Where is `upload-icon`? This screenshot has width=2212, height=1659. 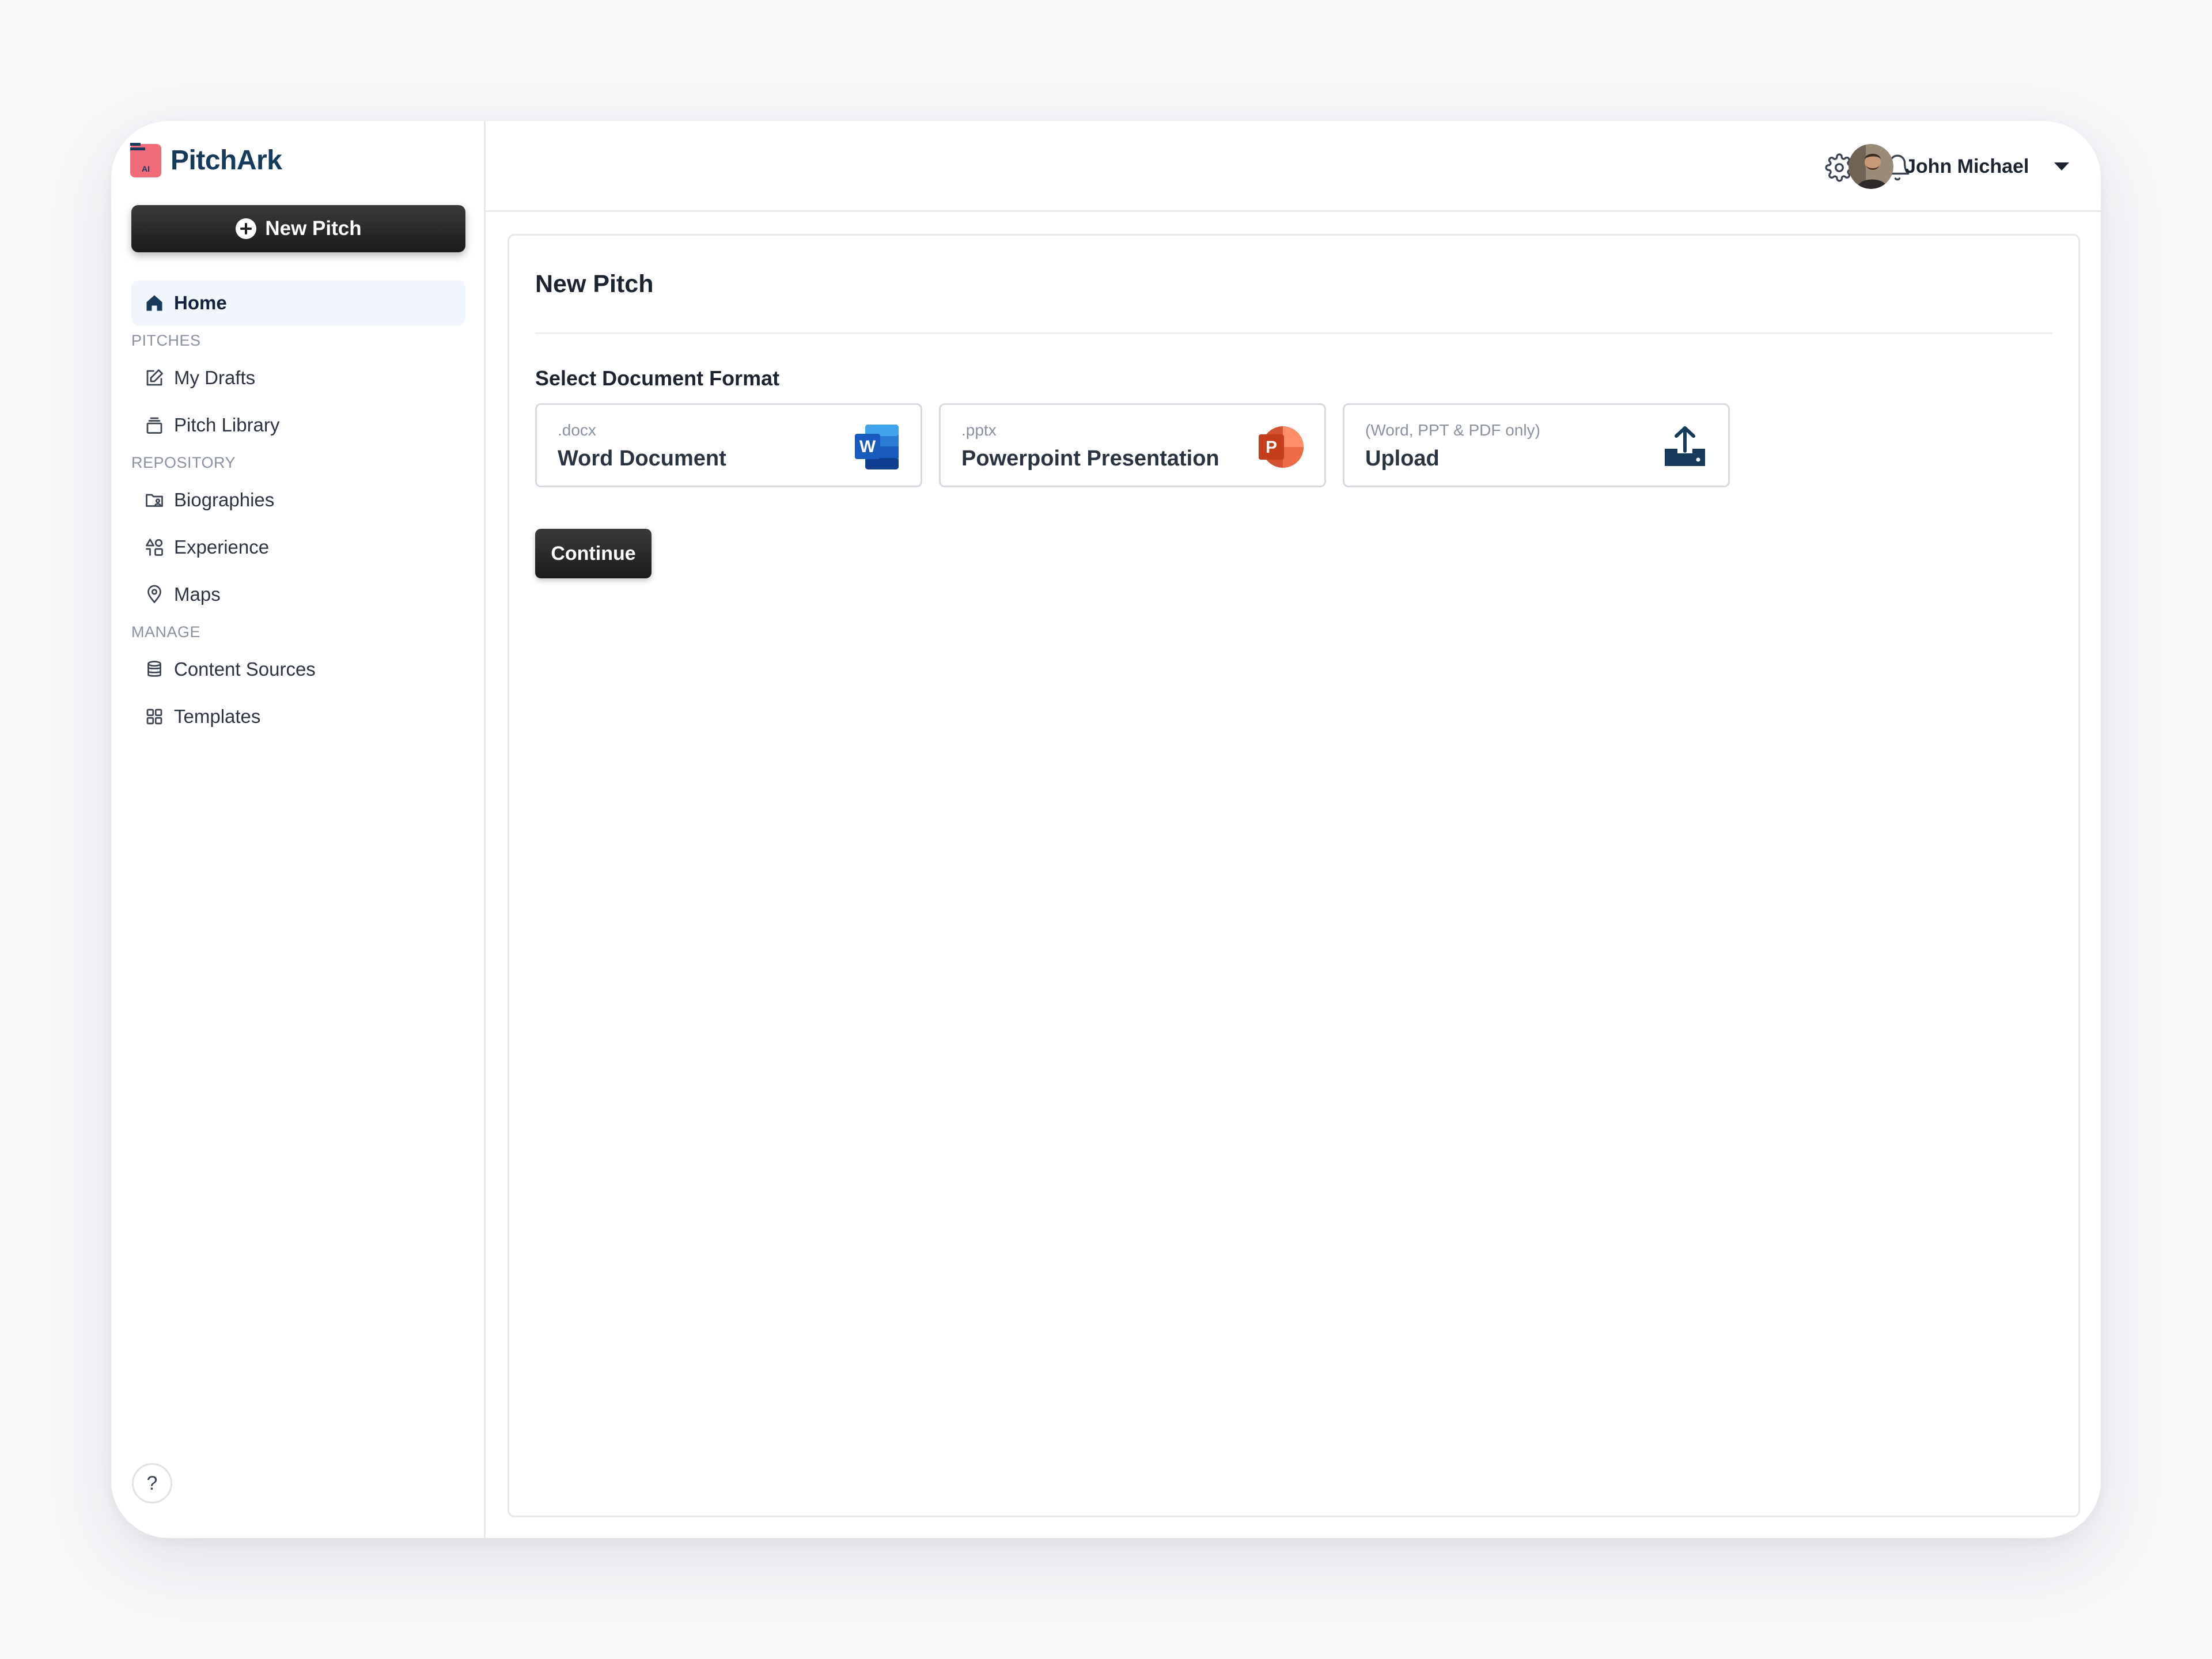
upload-icon is located at coordinates (1685, 446).